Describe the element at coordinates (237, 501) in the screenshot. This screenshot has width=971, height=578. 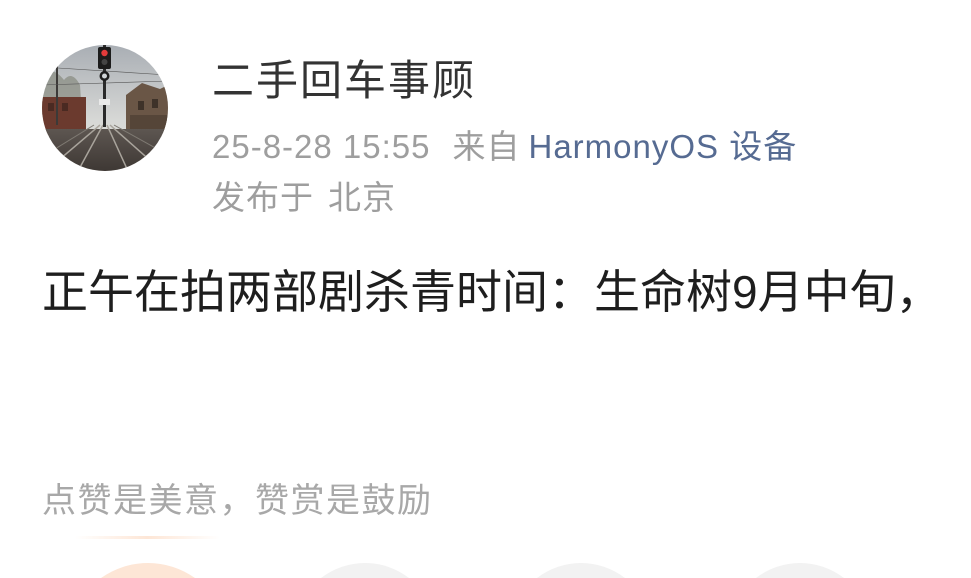
I see `reward-prompt: 点赞是美意，赞赏是鼓励` at that location.